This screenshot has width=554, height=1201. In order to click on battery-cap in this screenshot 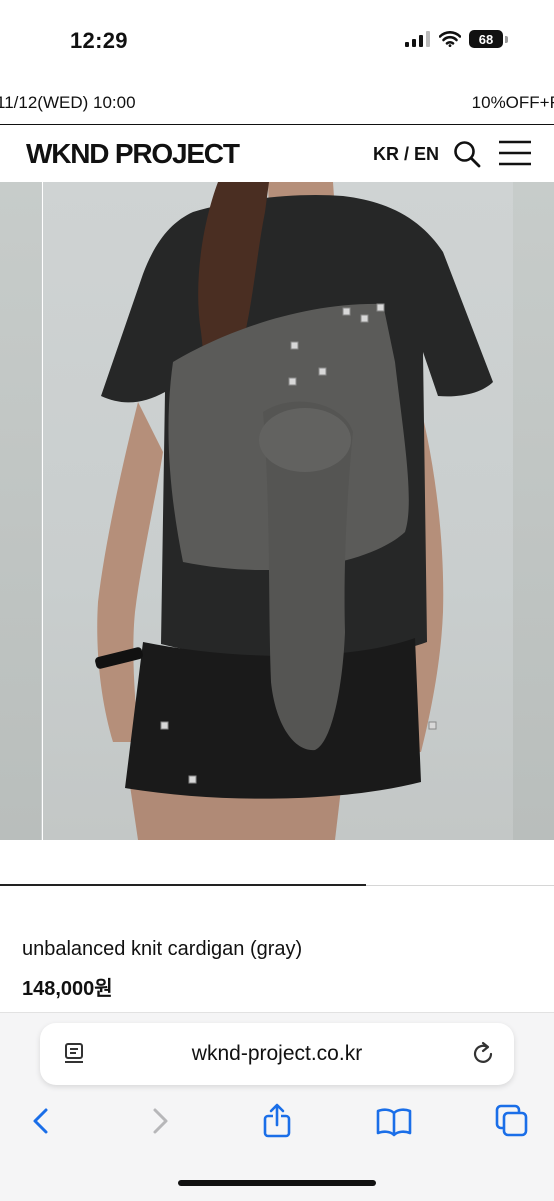, I will do `click(506, 39)`.